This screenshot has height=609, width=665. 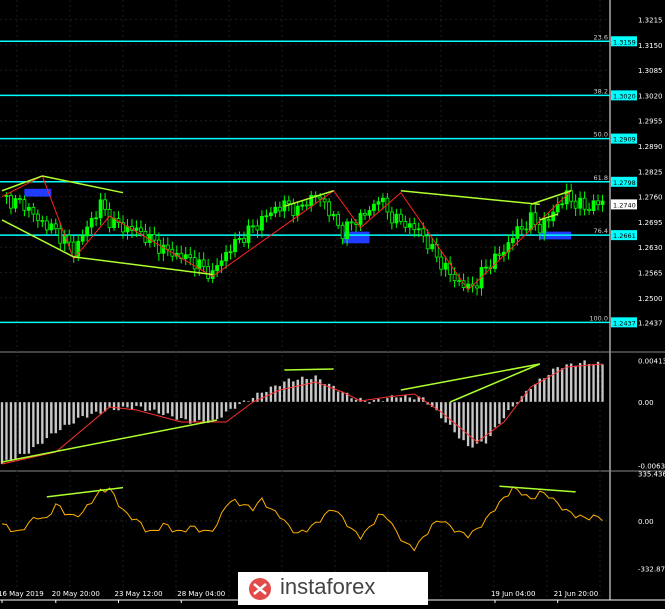 I want to click on instaforex-logo-icon, so click(x=260, y=589).